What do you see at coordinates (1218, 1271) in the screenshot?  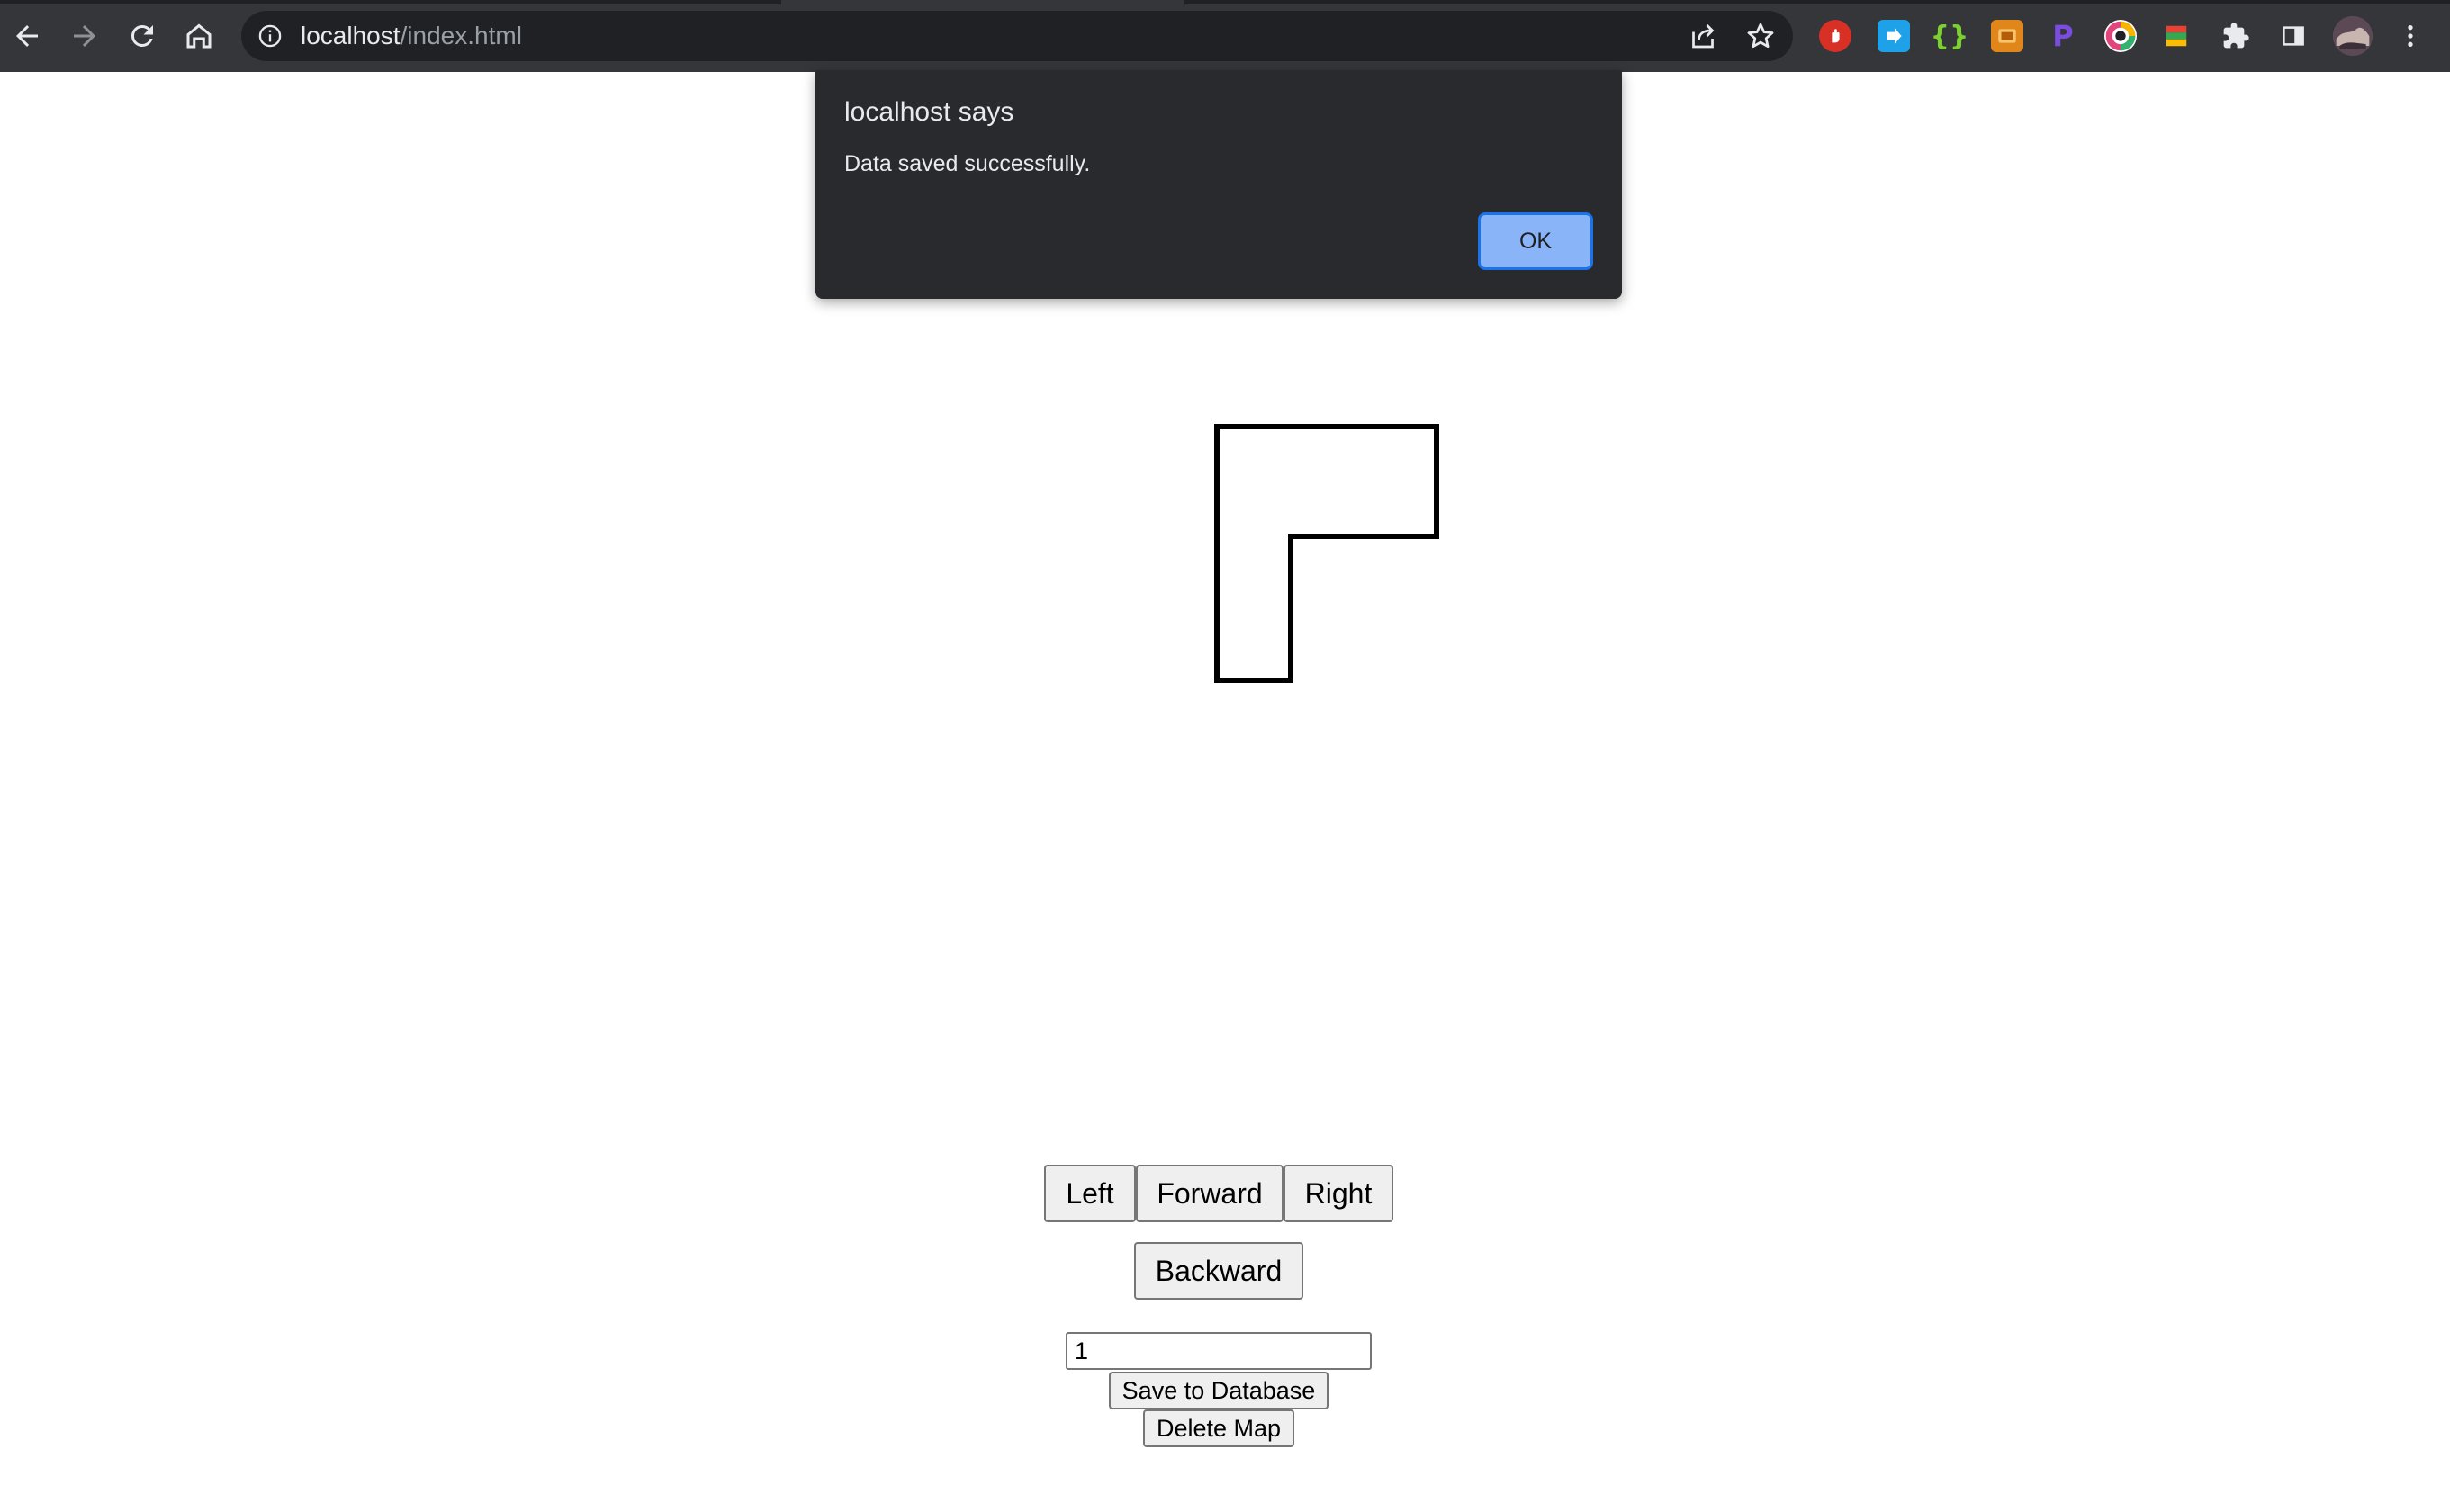 I see `backward-button: Backward` at bounding box center [1218, 1271].